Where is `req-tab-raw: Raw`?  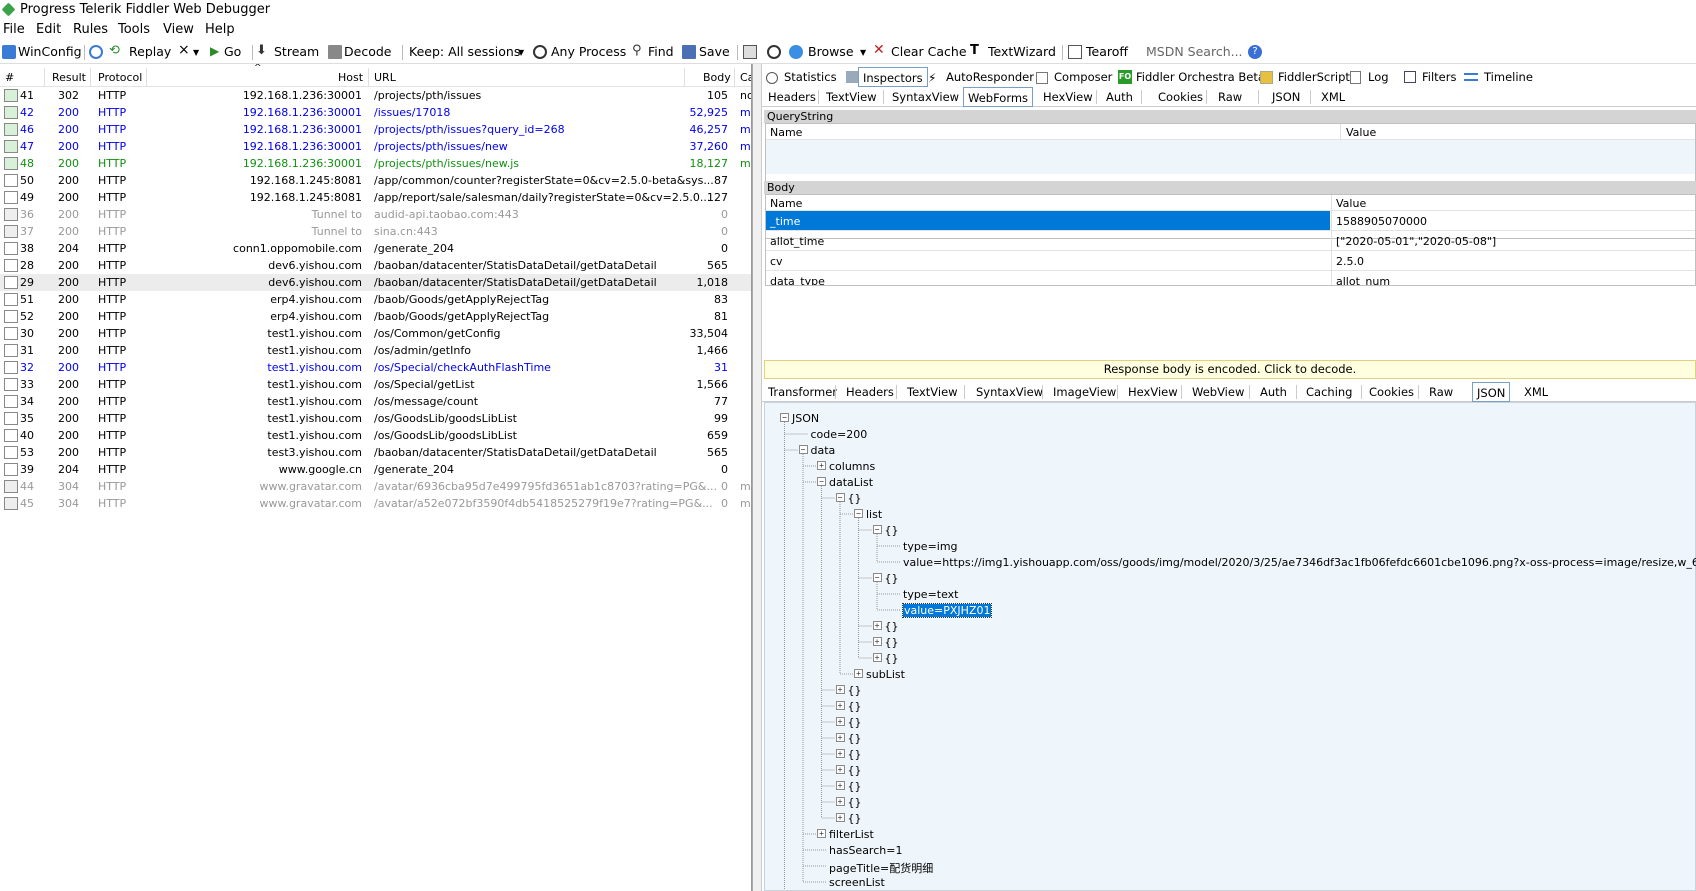
req-tab-raw: Raw is located at coordinates (1230, 97).